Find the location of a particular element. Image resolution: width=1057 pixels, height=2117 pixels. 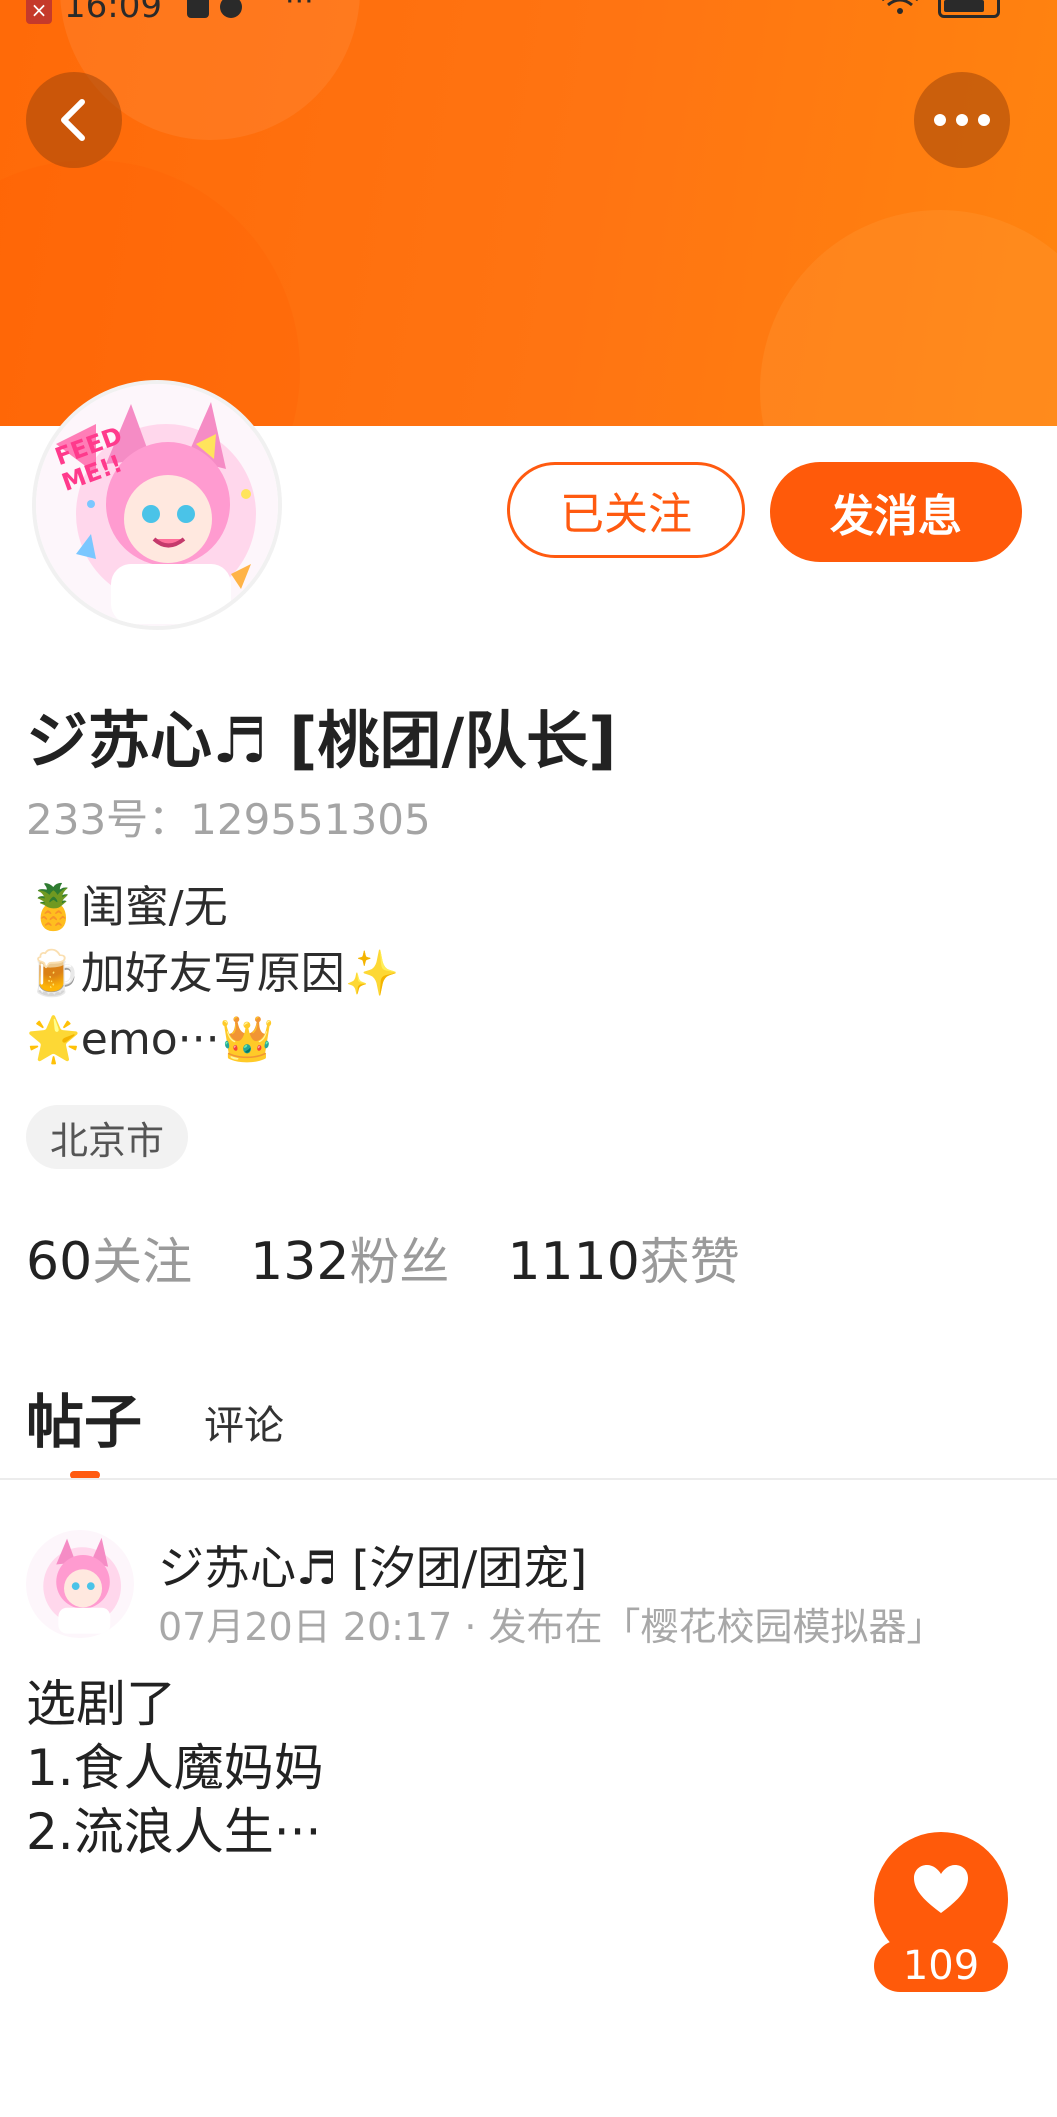

post-line: 选剧了 is located at coordinates (101, 1704).